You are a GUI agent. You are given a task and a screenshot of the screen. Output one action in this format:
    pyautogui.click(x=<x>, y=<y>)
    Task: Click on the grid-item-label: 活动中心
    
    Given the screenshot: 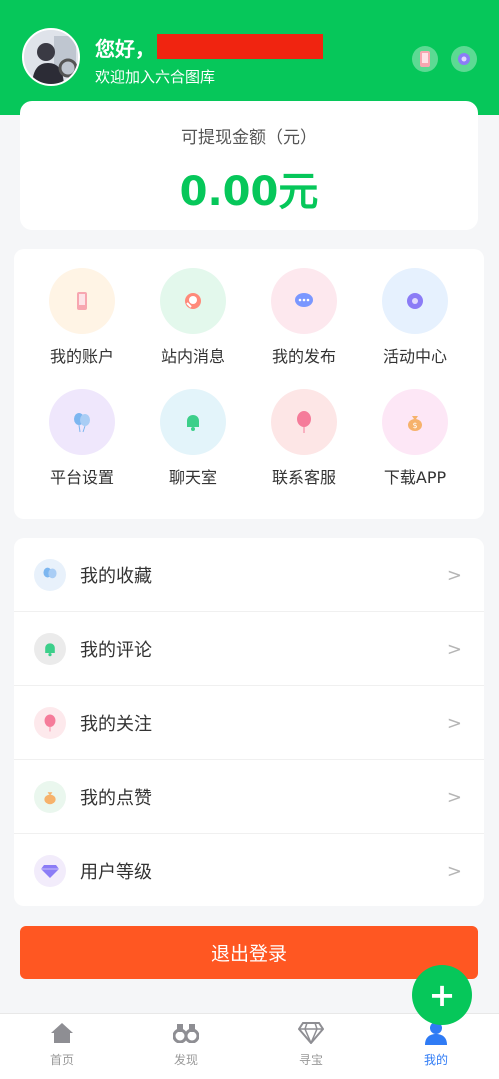 What is the action you would take?
    pyautogui.click(x=414, y=356)
    